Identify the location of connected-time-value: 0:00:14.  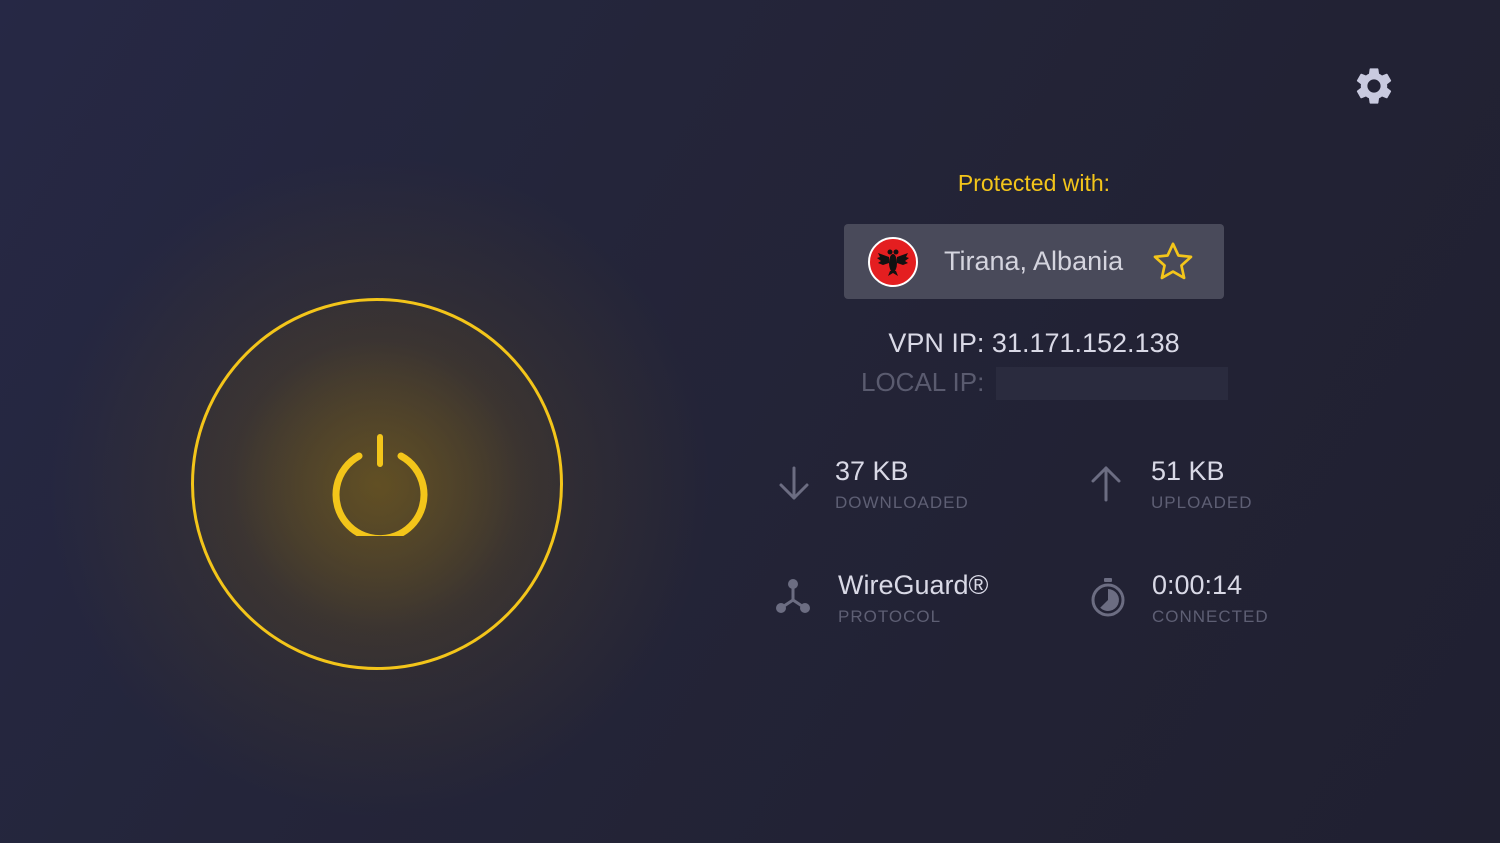
(1197, 585).